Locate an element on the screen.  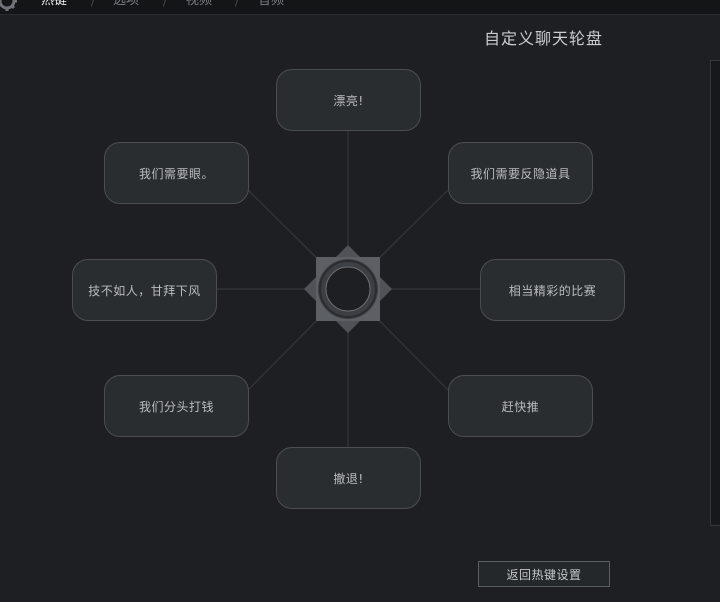
chat-slot-left: 技不如人，甘拜下风 is located at coordinates (144, 290).